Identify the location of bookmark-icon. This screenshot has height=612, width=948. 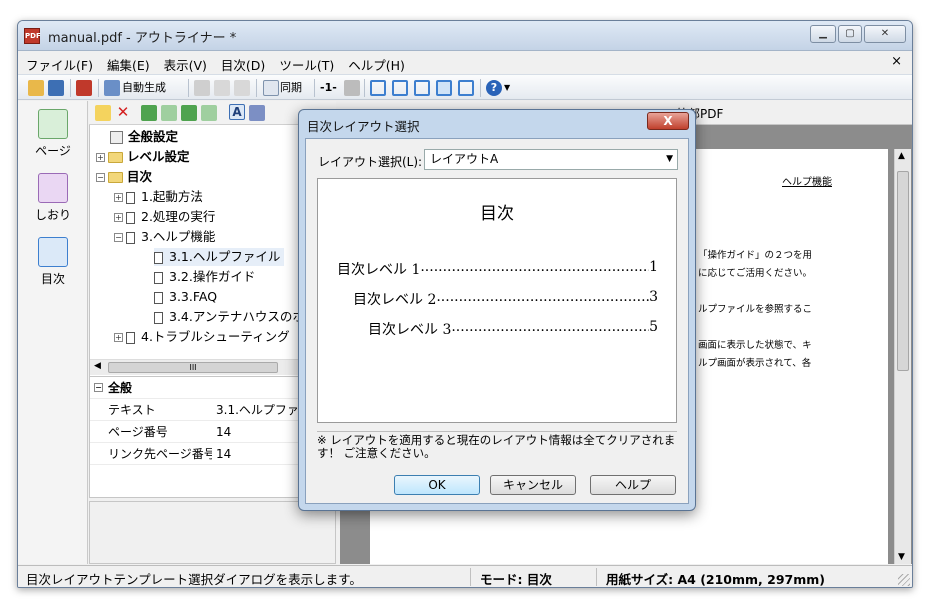
(53, 188).